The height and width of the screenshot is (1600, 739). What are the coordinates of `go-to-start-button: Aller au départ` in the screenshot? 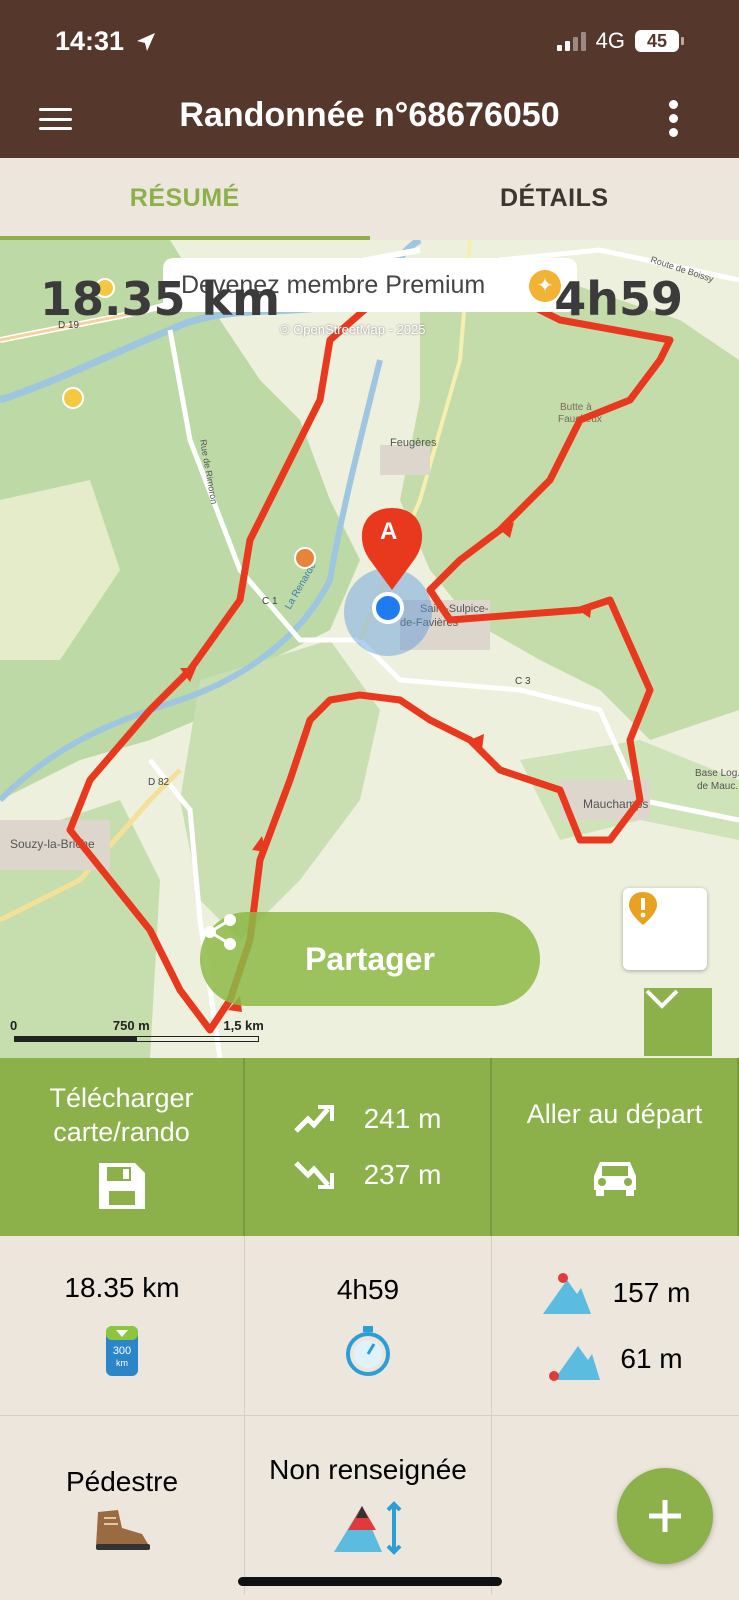 It's located at (615, 1147).